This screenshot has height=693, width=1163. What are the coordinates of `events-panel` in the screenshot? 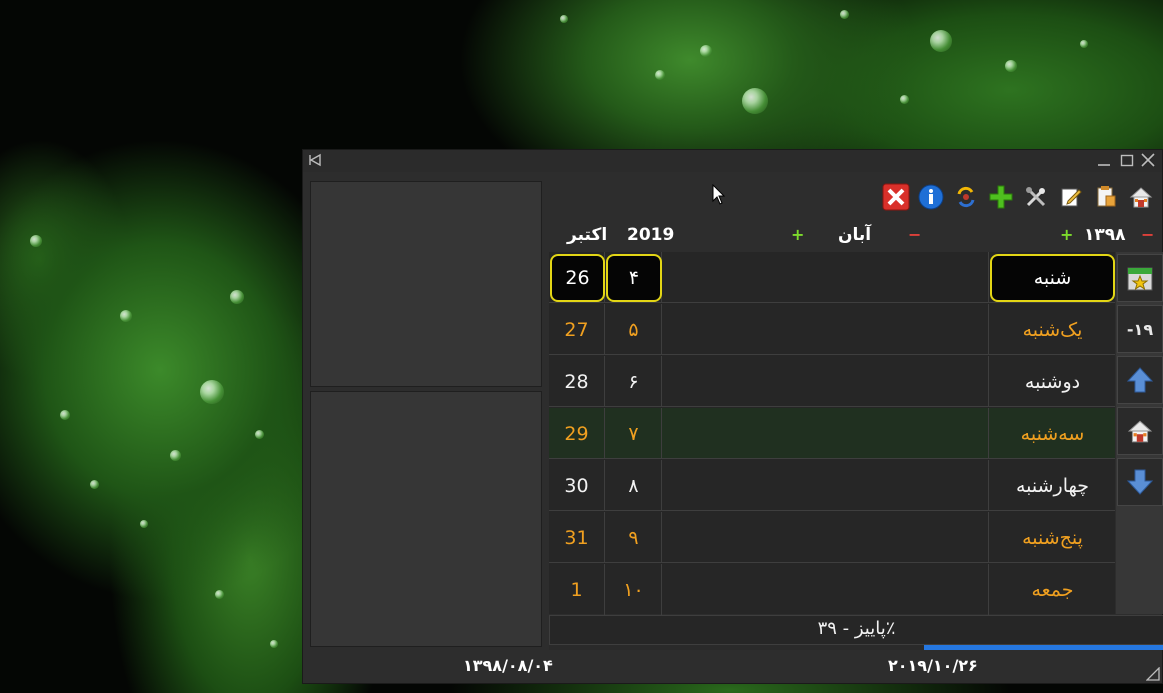 It's located at (426, 519).